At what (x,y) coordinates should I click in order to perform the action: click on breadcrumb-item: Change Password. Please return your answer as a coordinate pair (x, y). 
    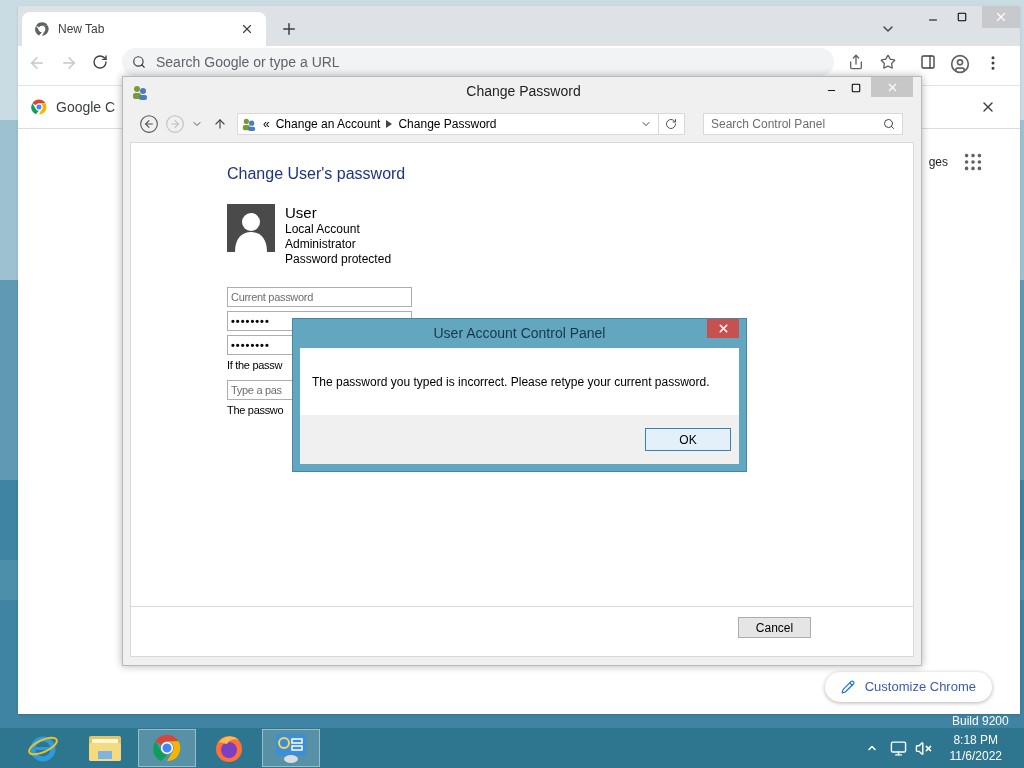
    Looking at the image, I should click on (447, 124).